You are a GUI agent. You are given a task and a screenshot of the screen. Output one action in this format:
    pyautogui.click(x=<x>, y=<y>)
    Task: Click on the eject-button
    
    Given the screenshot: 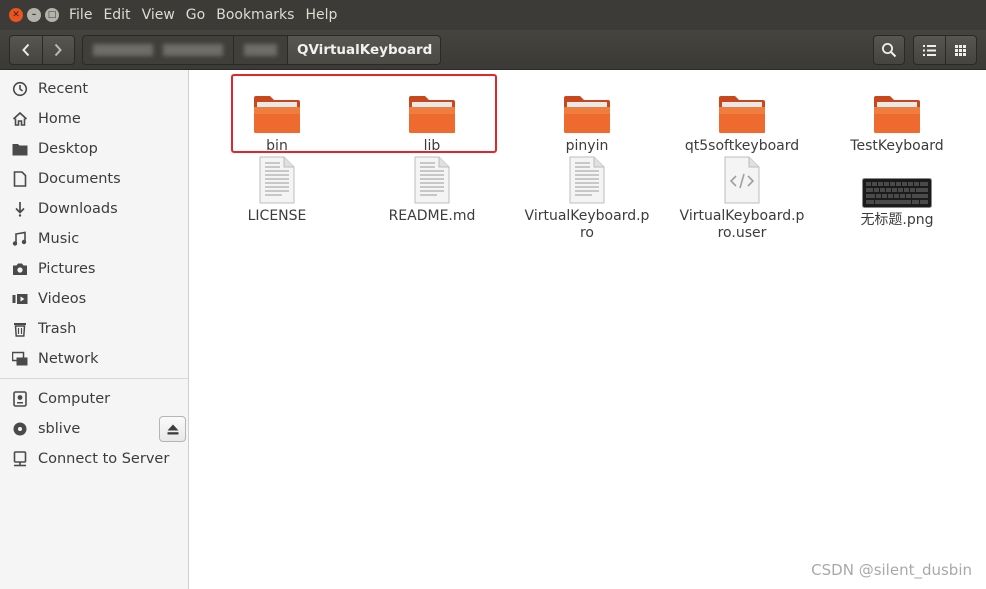 What is the action you would take?
    pyautogui.click(x=172, y=429)
    